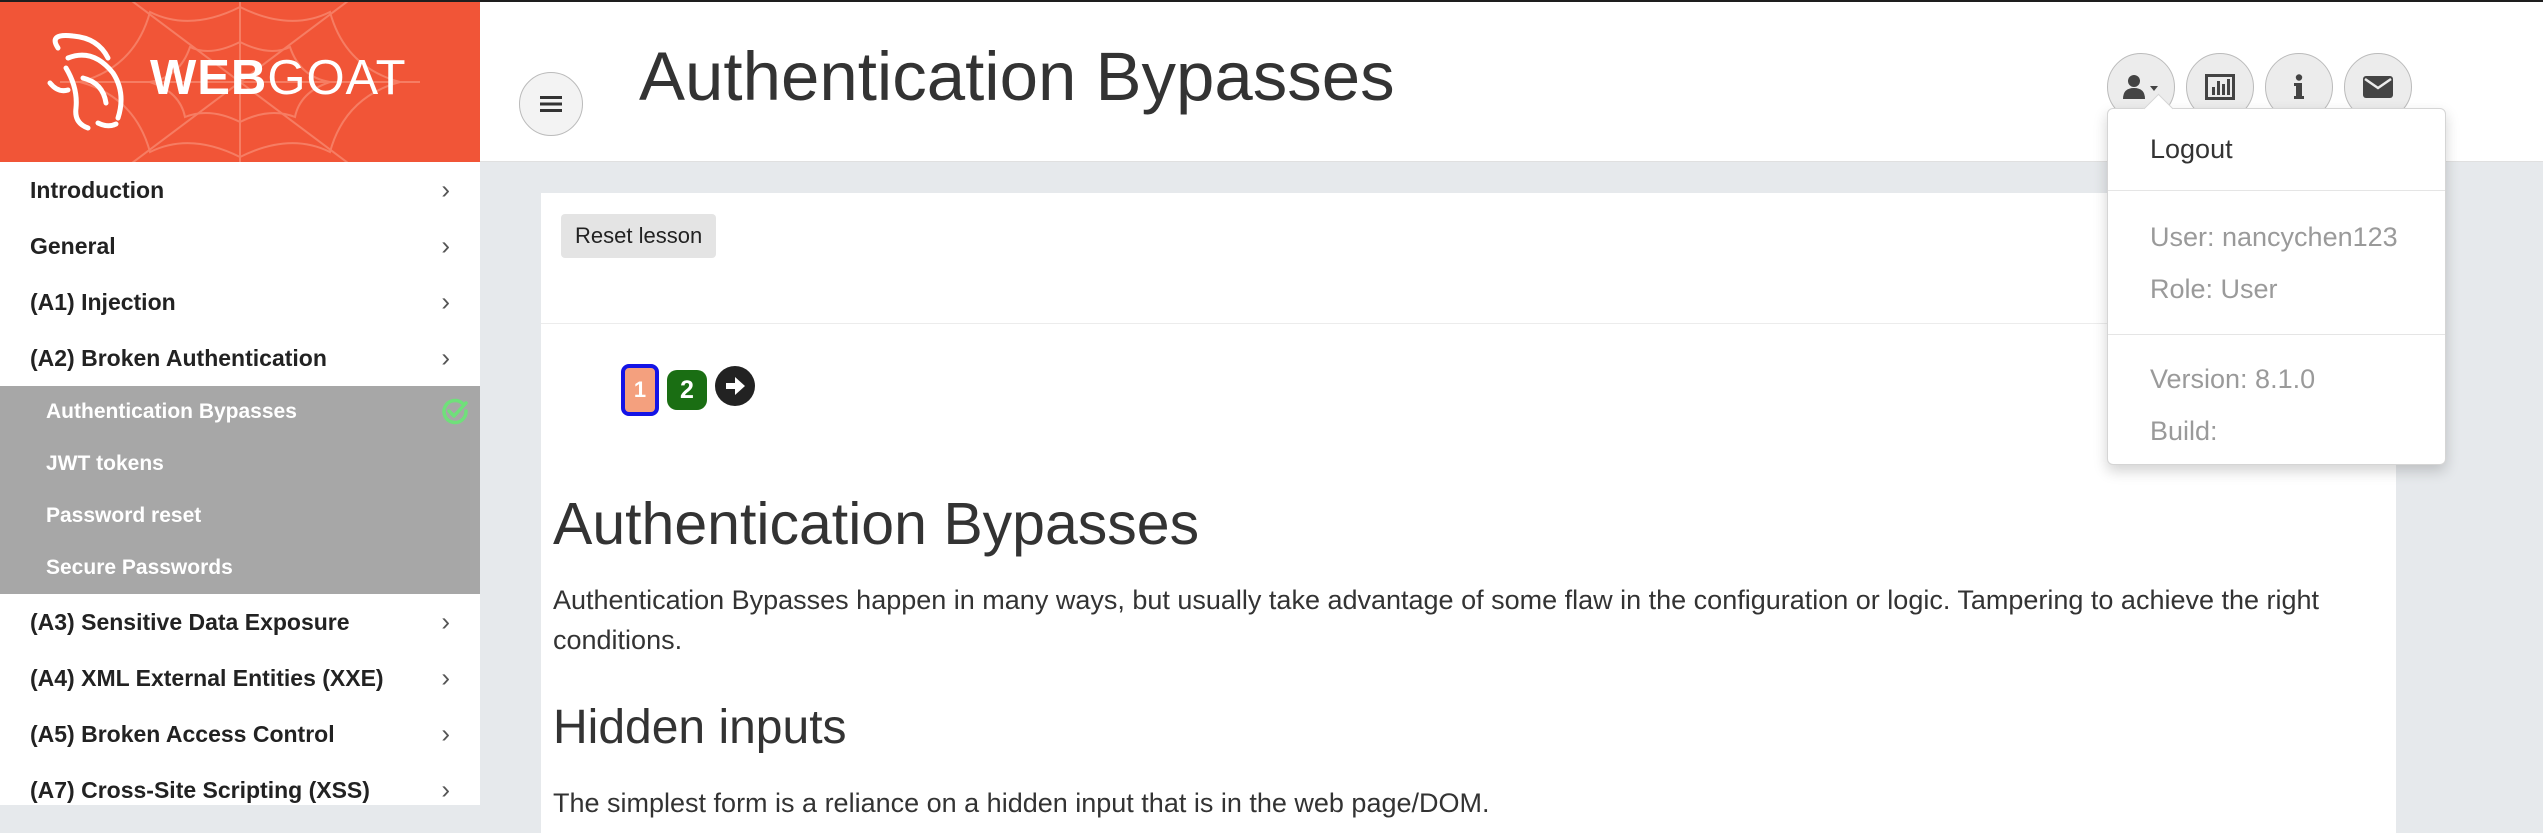 The image size is (2543, 833). Describe the element at coordinates (2378, 87) in the screenshot. I see `envelope-icon` at that location.